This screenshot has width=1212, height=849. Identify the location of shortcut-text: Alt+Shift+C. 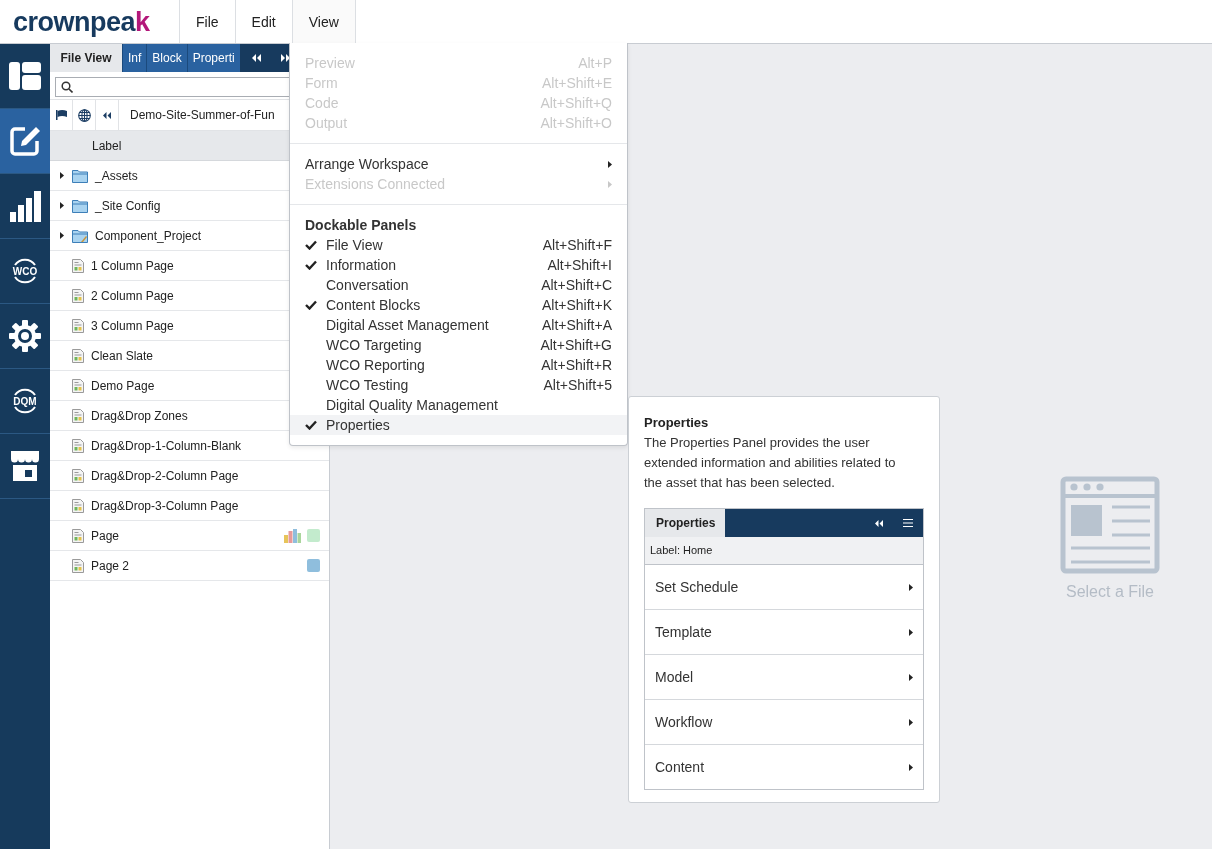
(576, 285).